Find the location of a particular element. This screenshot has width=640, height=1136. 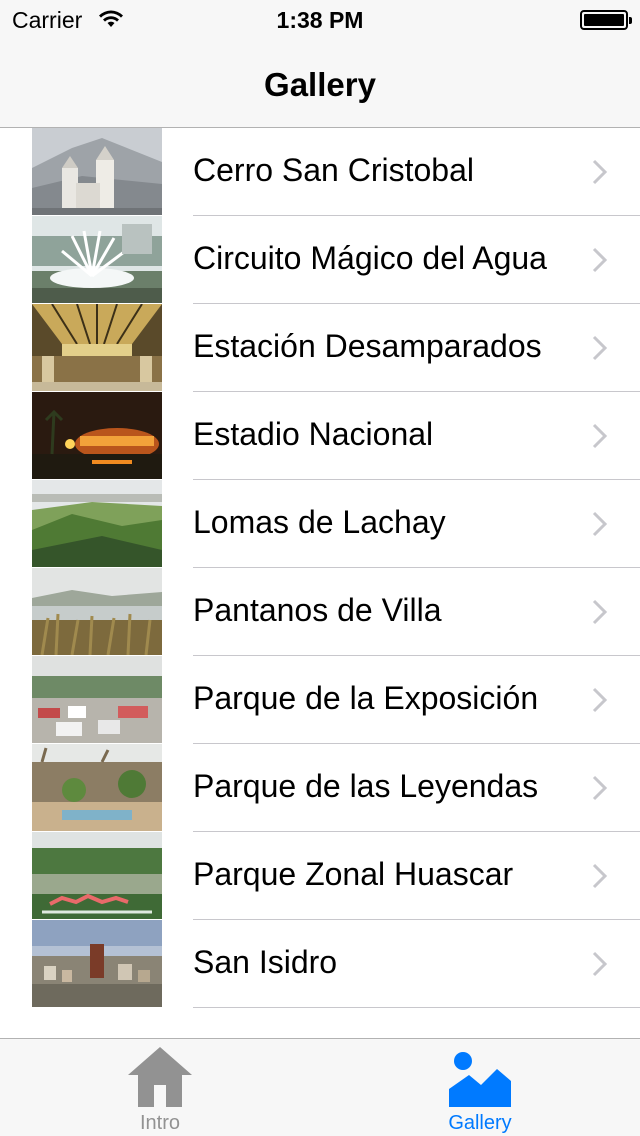

list-item-label: Estadio Nacional is located at coordinates (313, 434).